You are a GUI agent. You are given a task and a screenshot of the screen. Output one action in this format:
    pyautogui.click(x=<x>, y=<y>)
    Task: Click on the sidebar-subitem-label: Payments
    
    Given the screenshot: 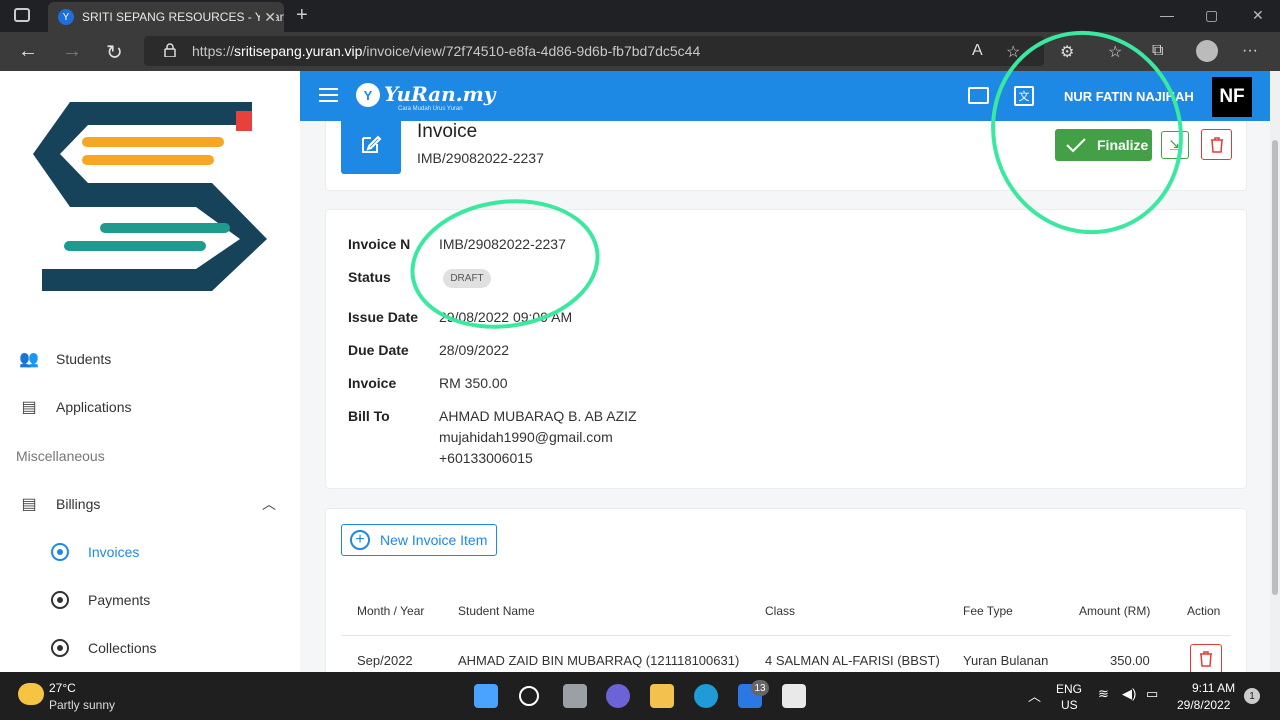 What is the action you would take?
    pyautogui.click(x=119, y=600)
    